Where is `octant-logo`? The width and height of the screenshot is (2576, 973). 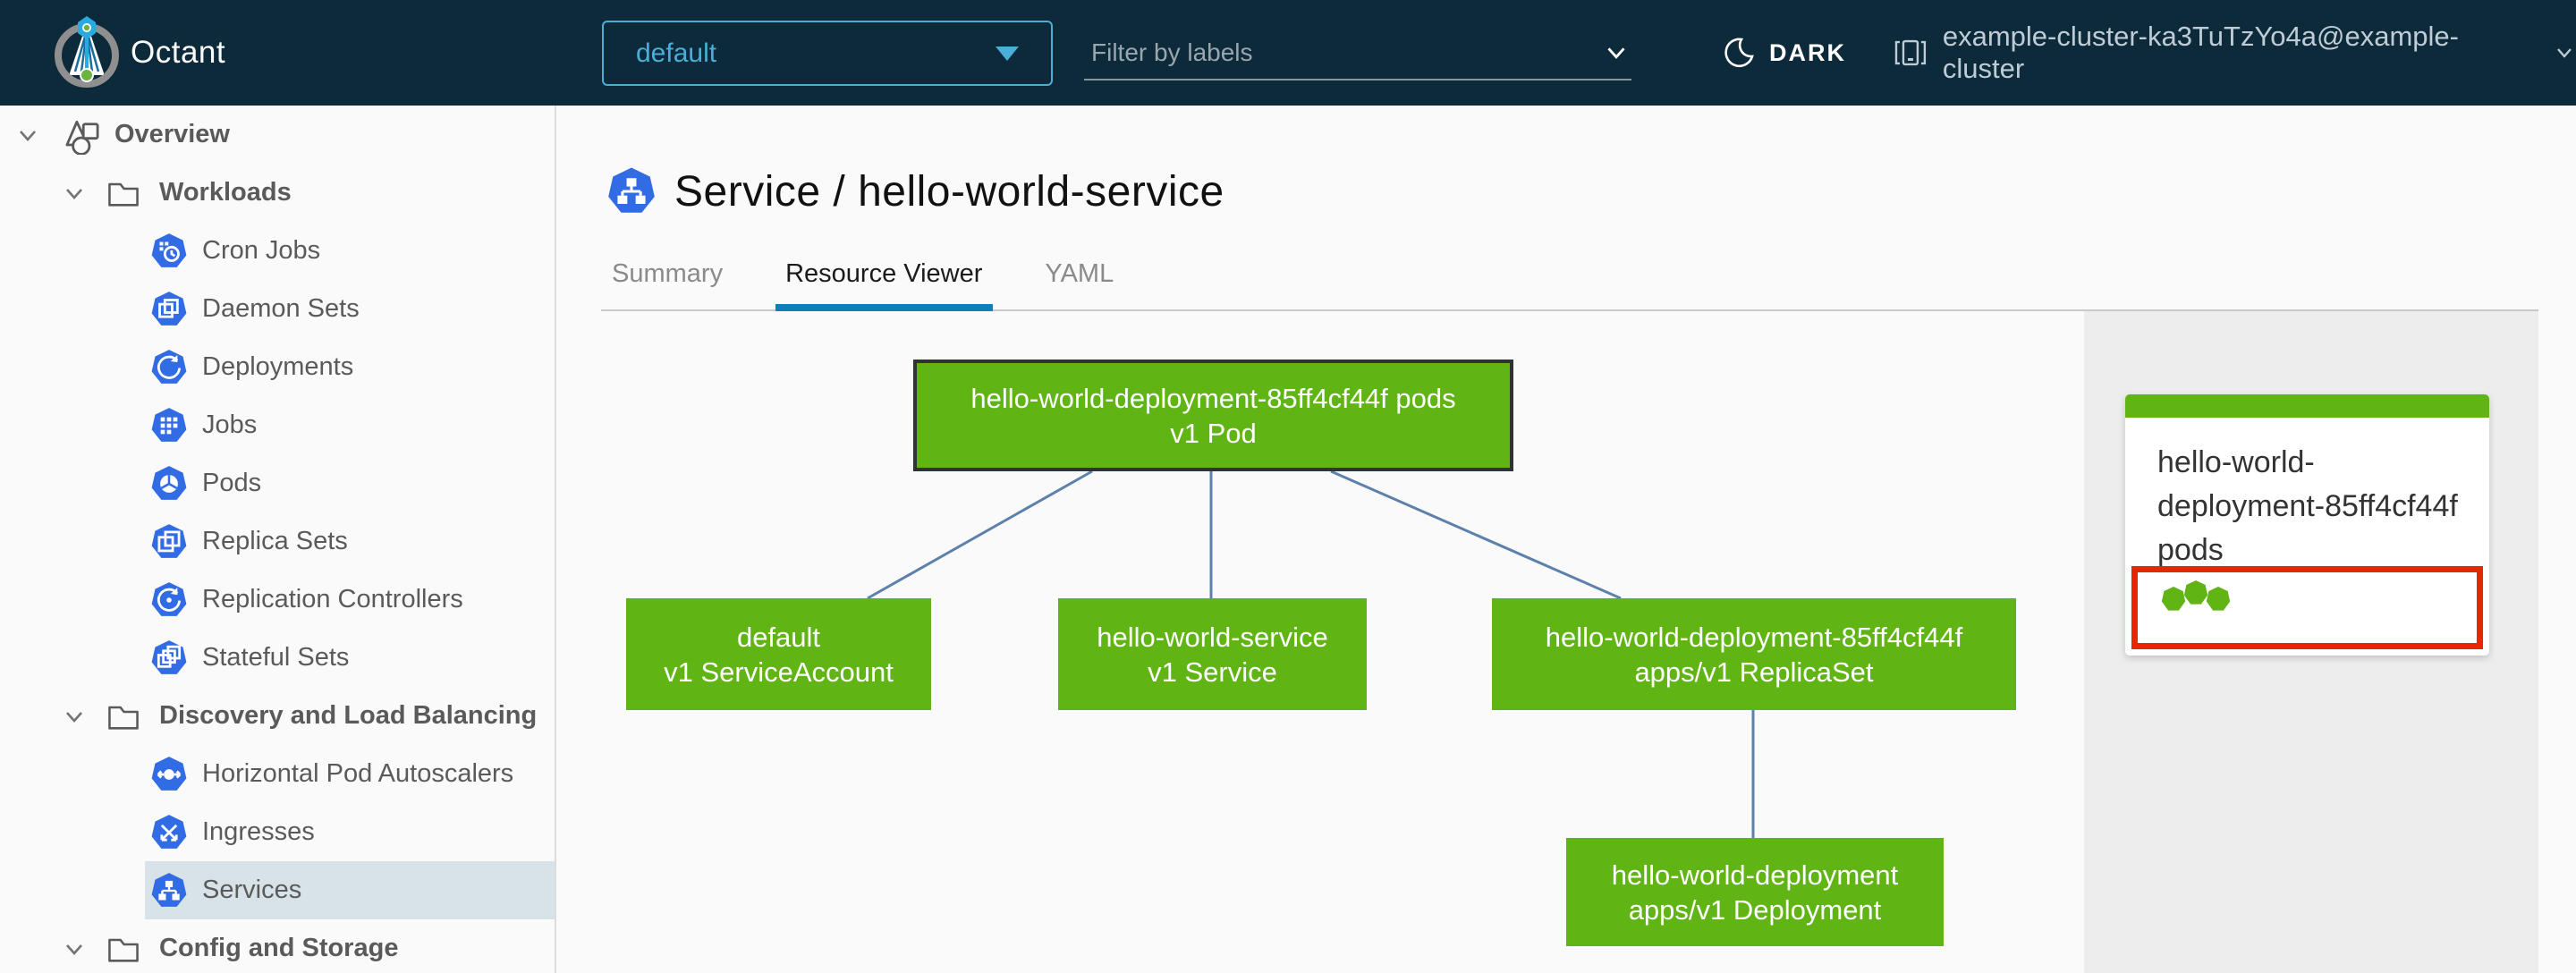
octant-logo is located at coordinates (86, 52).